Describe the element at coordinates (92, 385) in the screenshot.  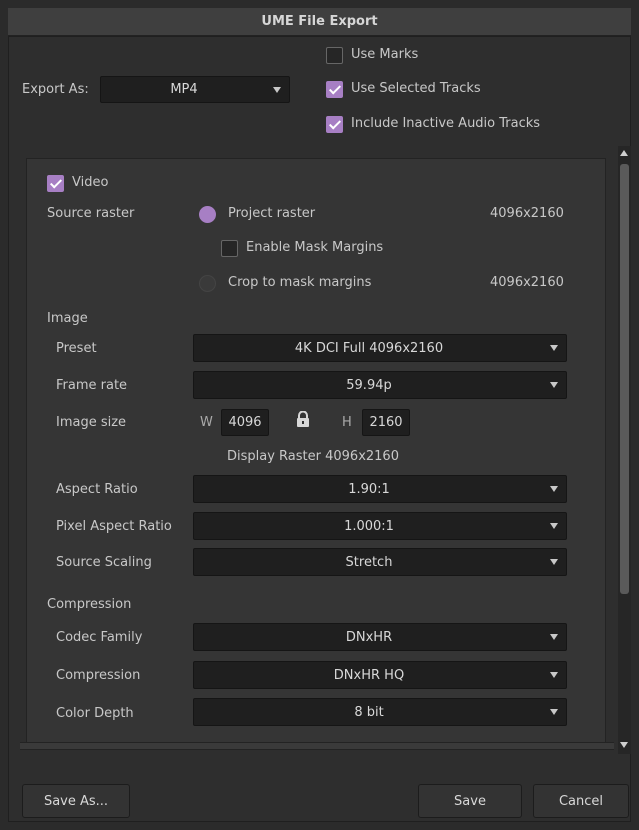
I see `frame-rate-label: Frame rate` at that location.